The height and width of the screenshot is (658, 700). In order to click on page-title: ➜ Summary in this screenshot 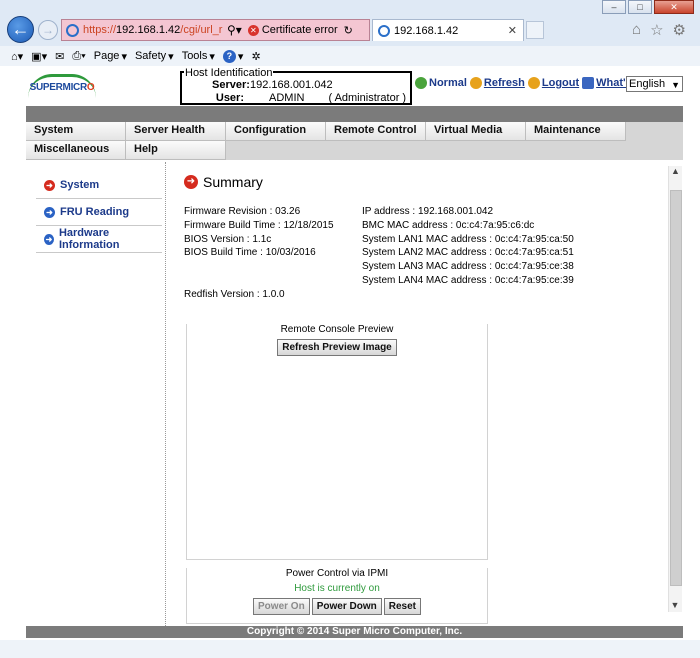, I will do `click(223, 182)`.